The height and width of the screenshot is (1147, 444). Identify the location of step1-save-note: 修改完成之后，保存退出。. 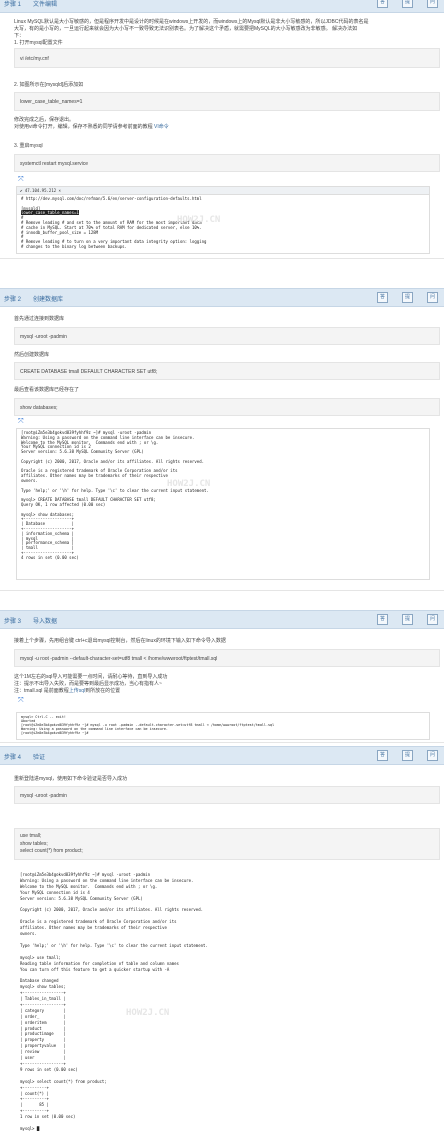
(44, 120).